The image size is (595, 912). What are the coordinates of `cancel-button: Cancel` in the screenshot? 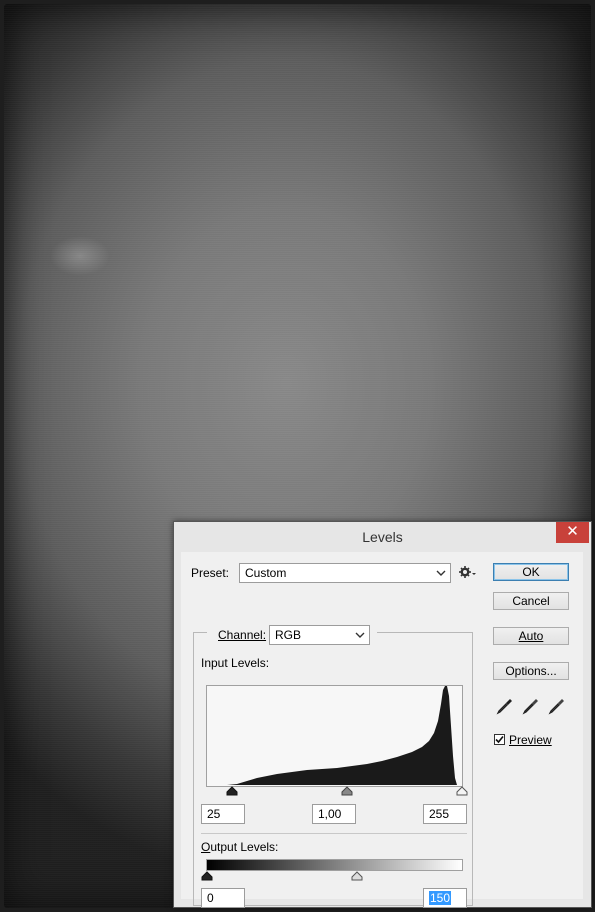 It's located at (531, 601).